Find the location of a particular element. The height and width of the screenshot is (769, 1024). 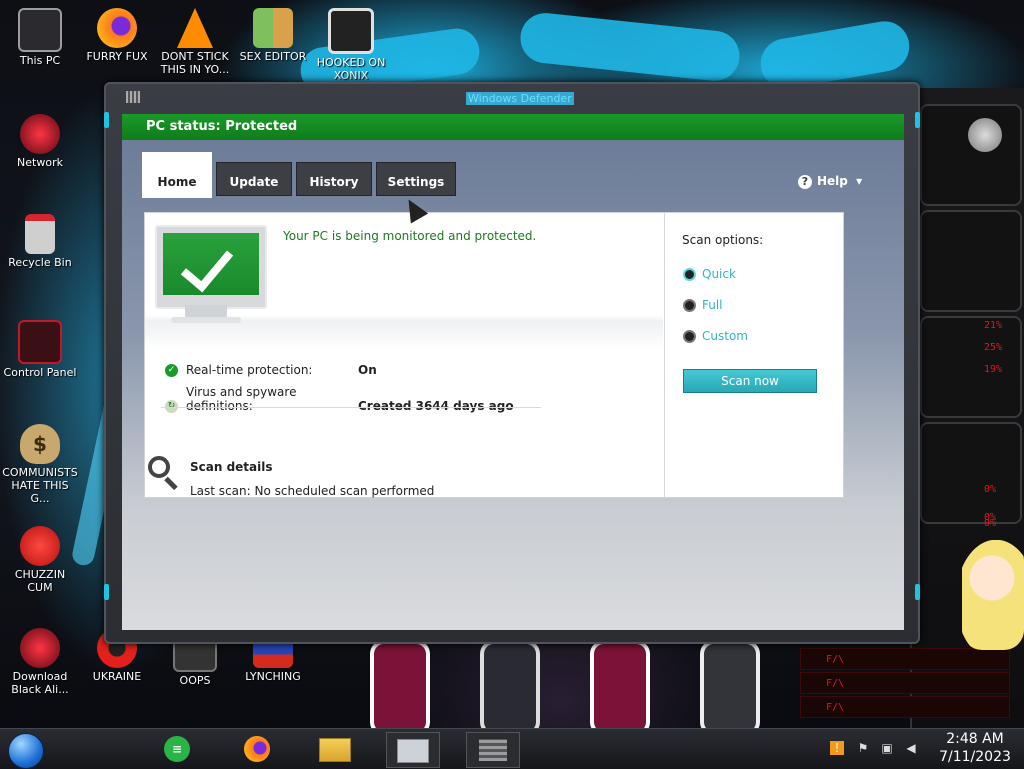

status-label: Real-time protection: is located at coordinates (249, 370).